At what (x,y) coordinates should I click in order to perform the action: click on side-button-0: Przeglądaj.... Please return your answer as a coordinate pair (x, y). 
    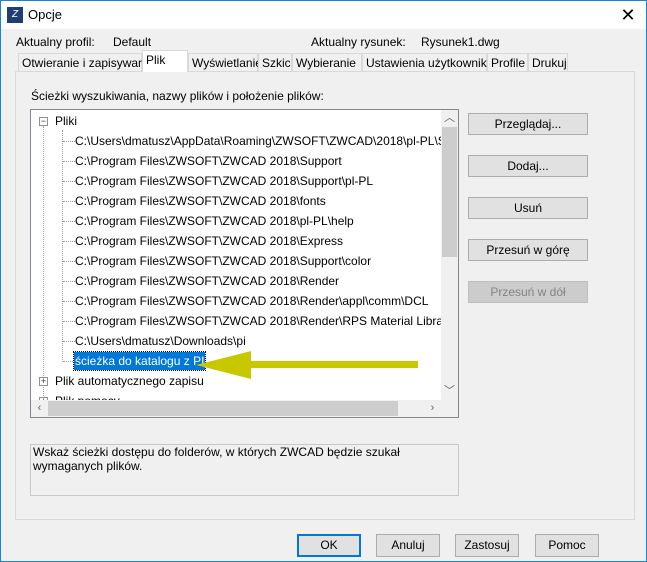
    Looking at the image, I should click on (528, 124).